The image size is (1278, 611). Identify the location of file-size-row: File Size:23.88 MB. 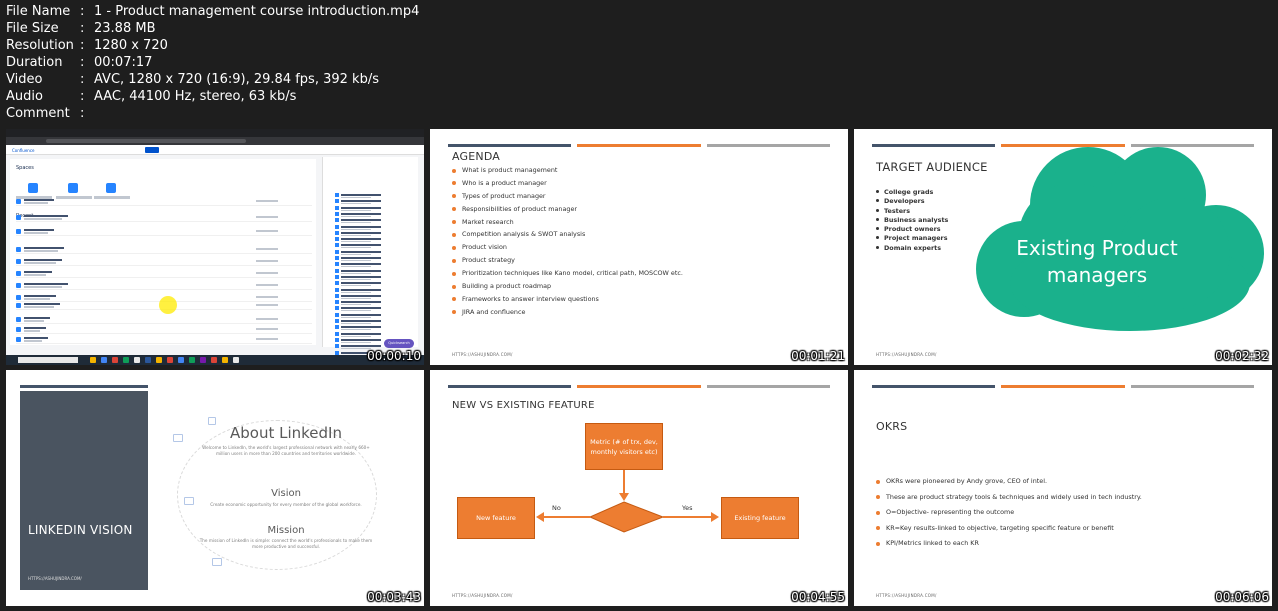
(81, 28).